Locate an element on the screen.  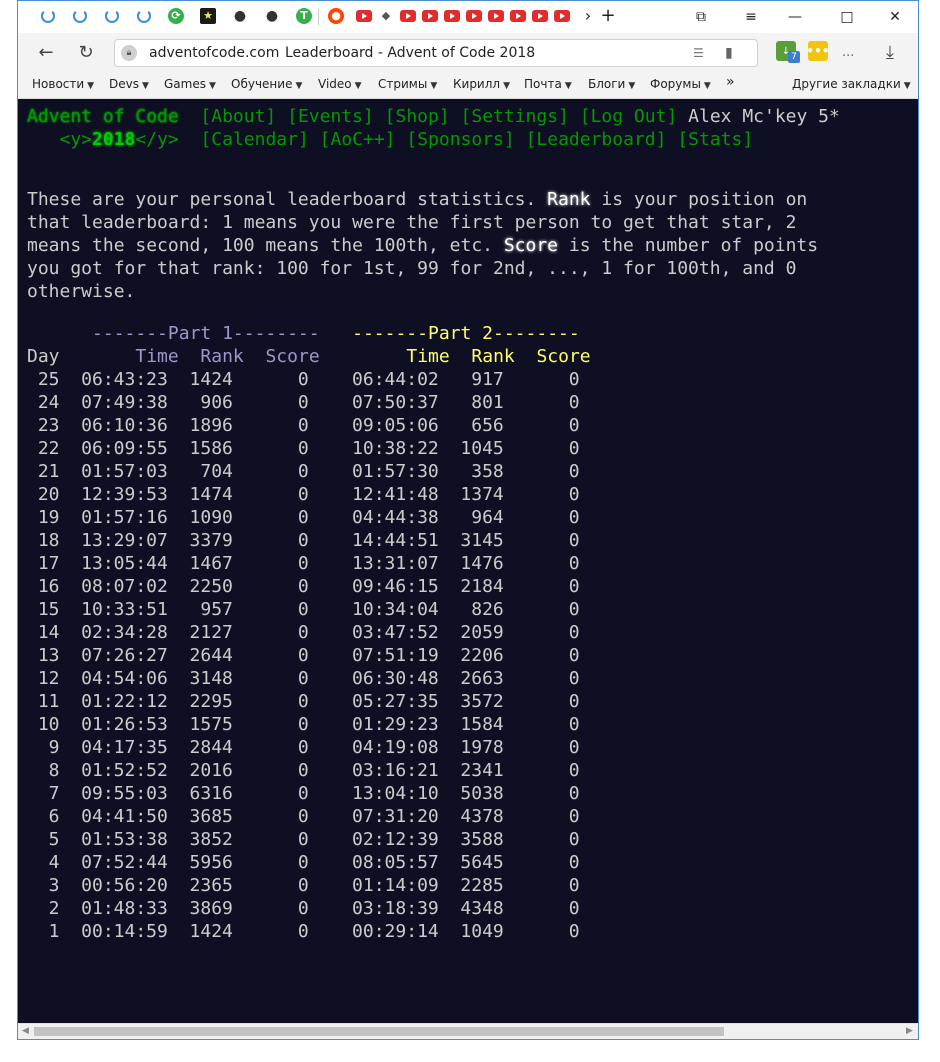
bookmark-folder-kirill: Кирилл ▼ is located at coordinates (481, 84).